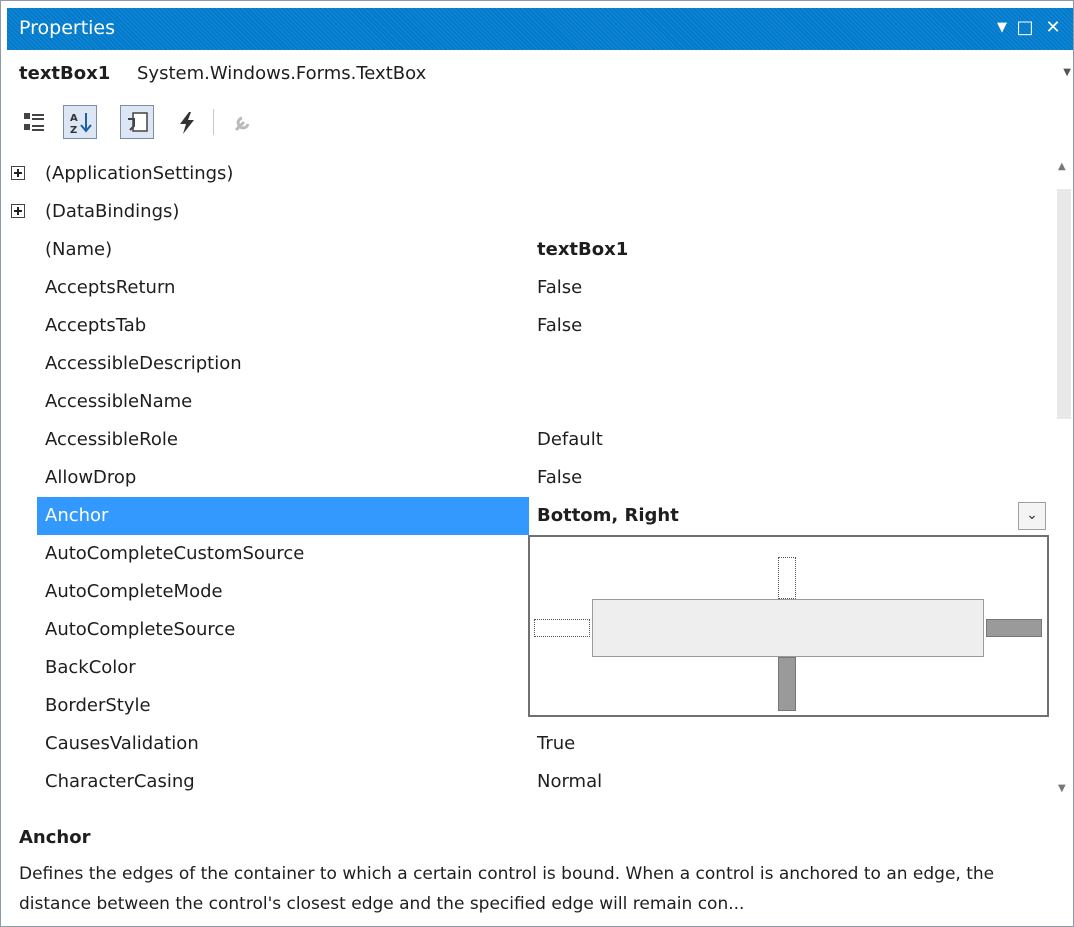 This screenshot has height=927, width=1074. Describe the element at coordinates (74, 118) in the screenshot. I see `svg-text: A` at that location.